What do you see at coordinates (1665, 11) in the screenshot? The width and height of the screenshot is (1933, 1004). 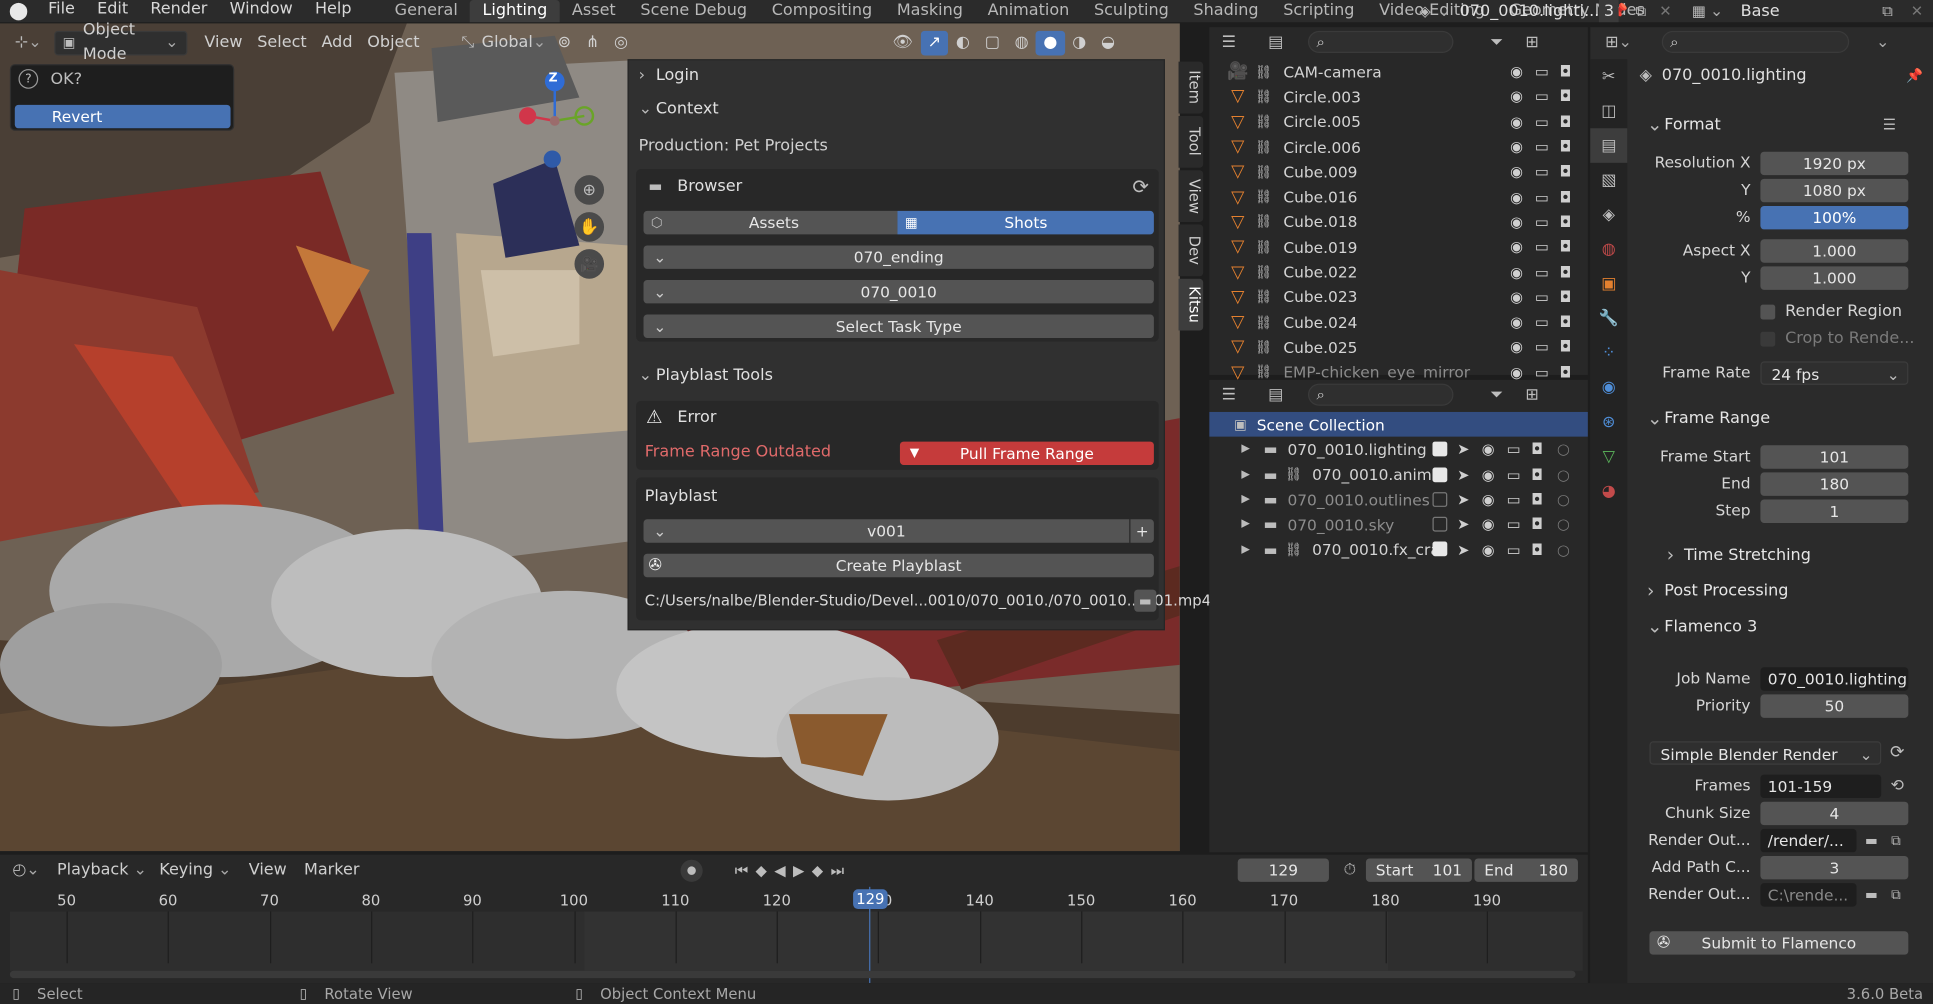 I see `close-icon: ✕` at bounding box center [1665, 11].